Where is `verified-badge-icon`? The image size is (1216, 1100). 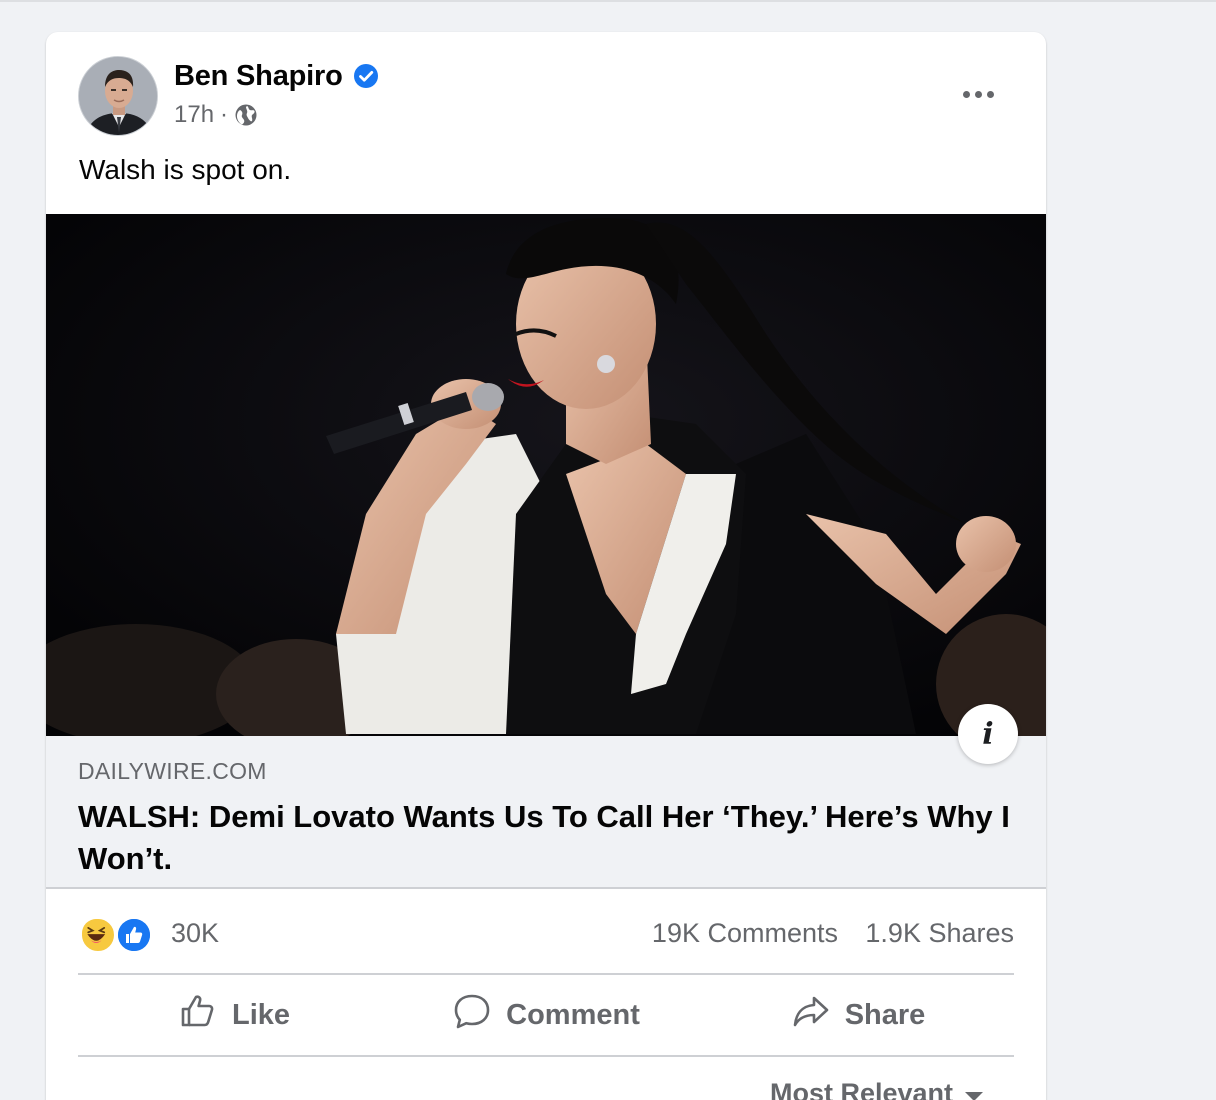
verified-badge-icon is located at coordinates (366, 76).